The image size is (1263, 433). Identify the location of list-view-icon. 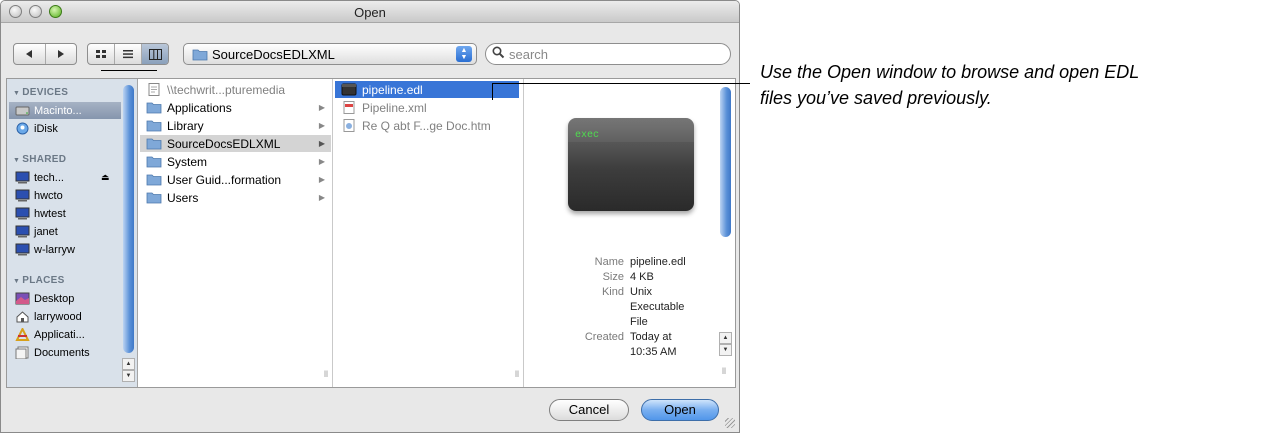
(128, 54).